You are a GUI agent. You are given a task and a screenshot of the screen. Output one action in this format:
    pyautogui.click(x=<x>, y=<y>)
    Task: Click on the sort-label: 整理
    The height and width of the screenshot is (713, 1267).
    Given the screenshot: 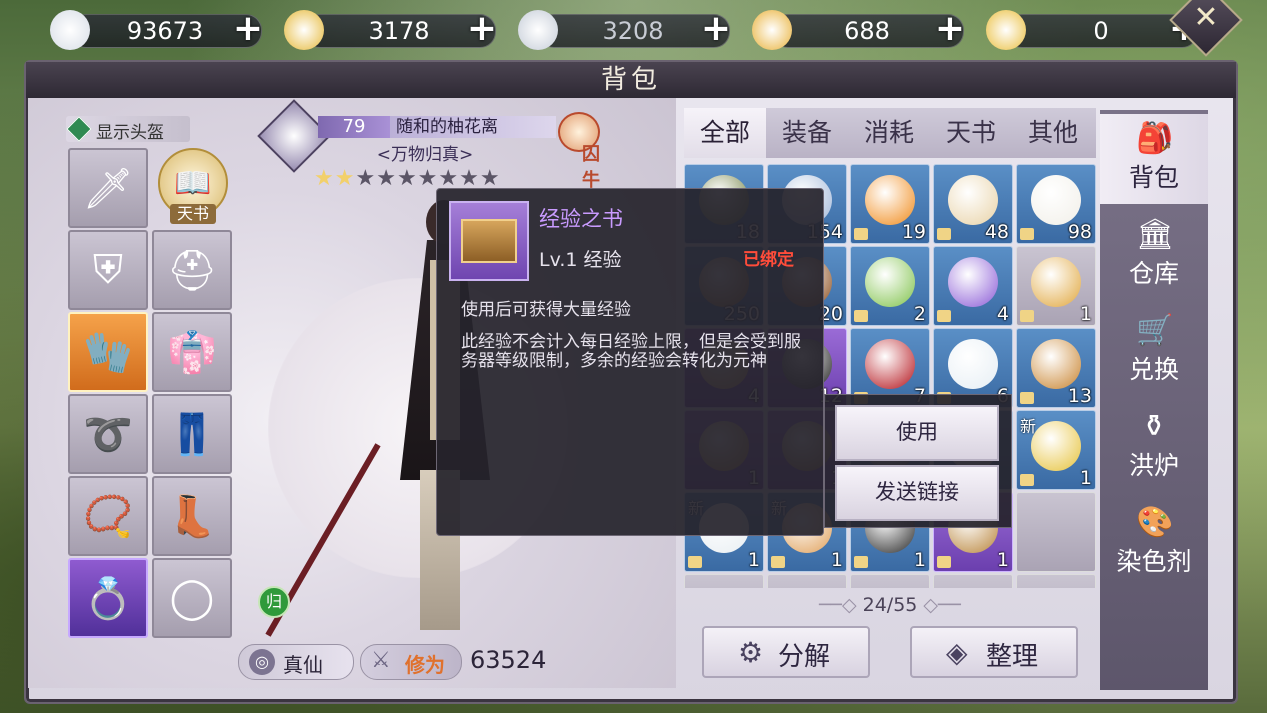 What is the action you would take?
    pyautogui.click(x=1012, y=657)
    